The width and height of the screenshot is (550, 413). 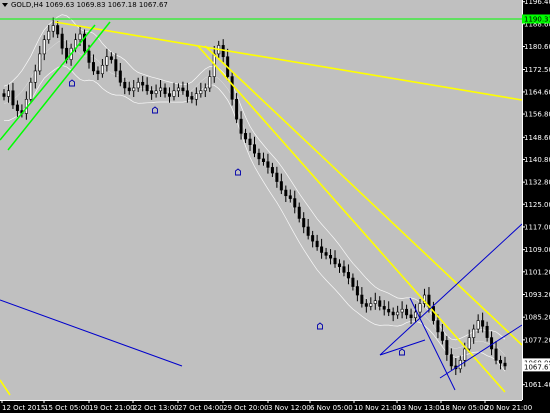 I want to click on price-tick-label: 1196.40, so click(x=537, y=3).